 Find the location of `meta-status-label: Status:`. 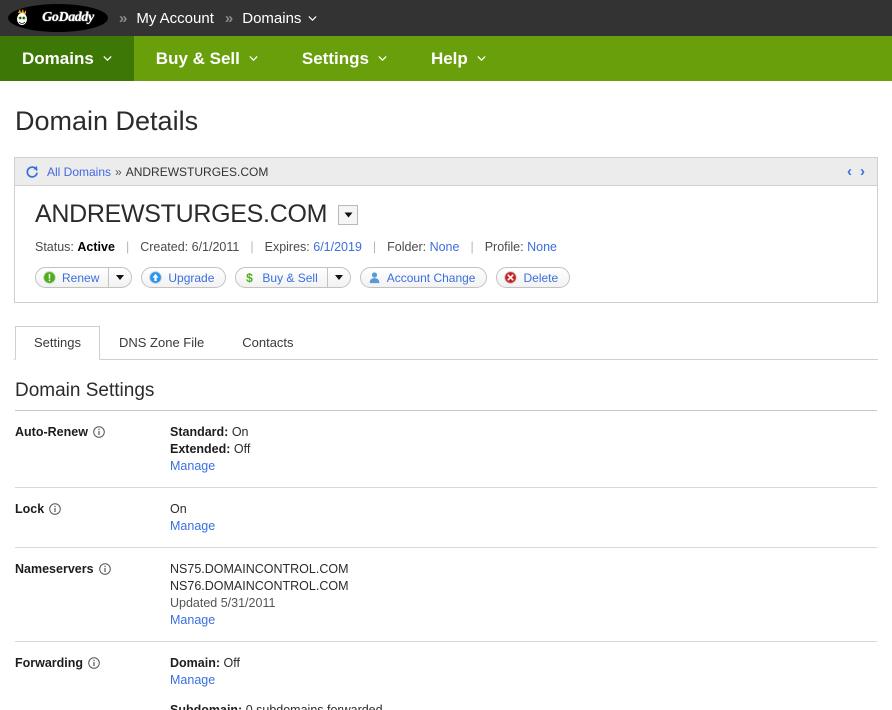

meta-status-label: Status: is located at coordinates (54, 247).